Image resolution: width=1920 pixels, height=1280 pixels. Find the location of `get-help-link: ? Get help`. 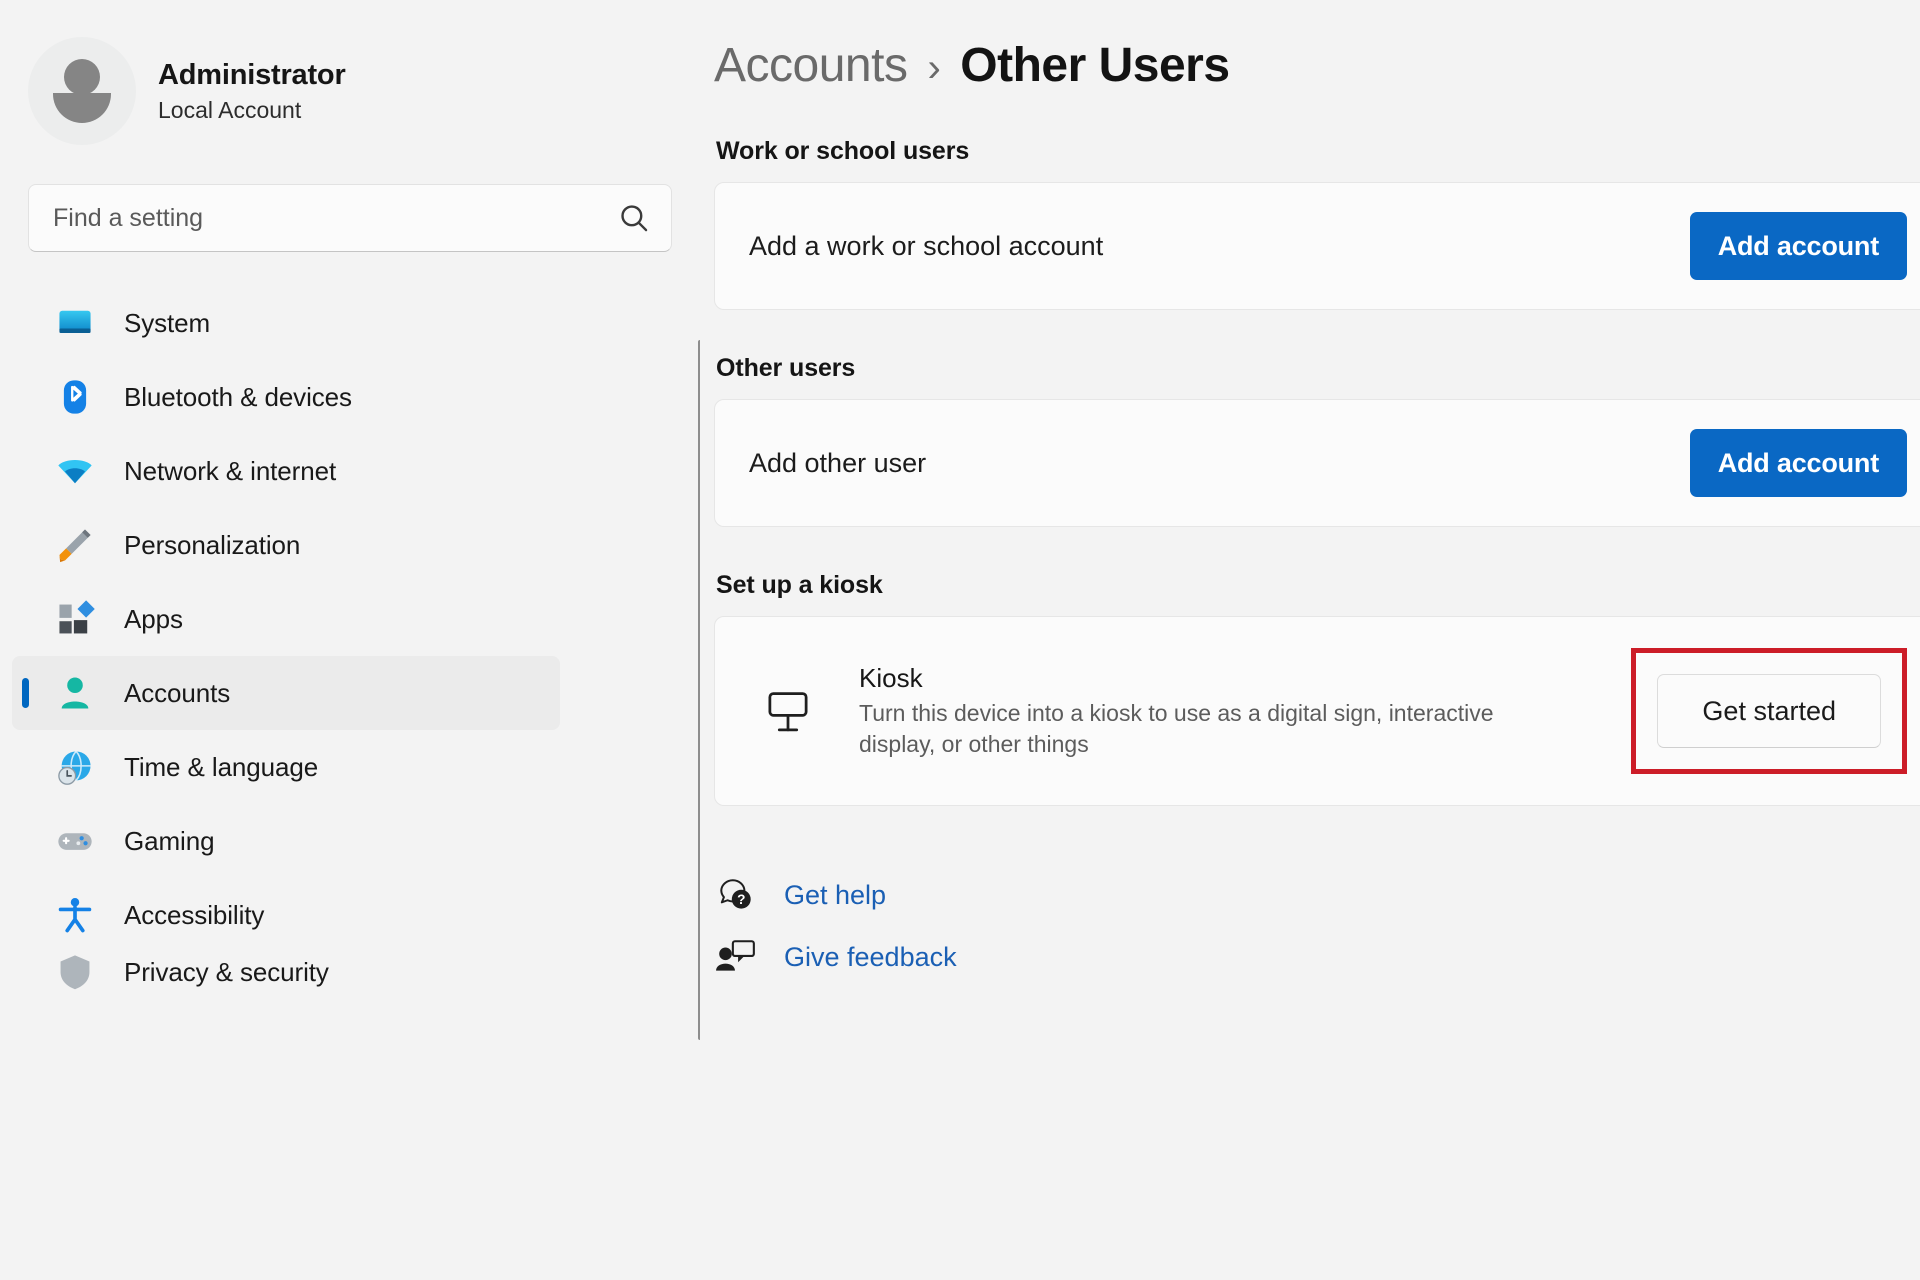

get-help-link: ? Get help is located at coordinates (1317, 895).